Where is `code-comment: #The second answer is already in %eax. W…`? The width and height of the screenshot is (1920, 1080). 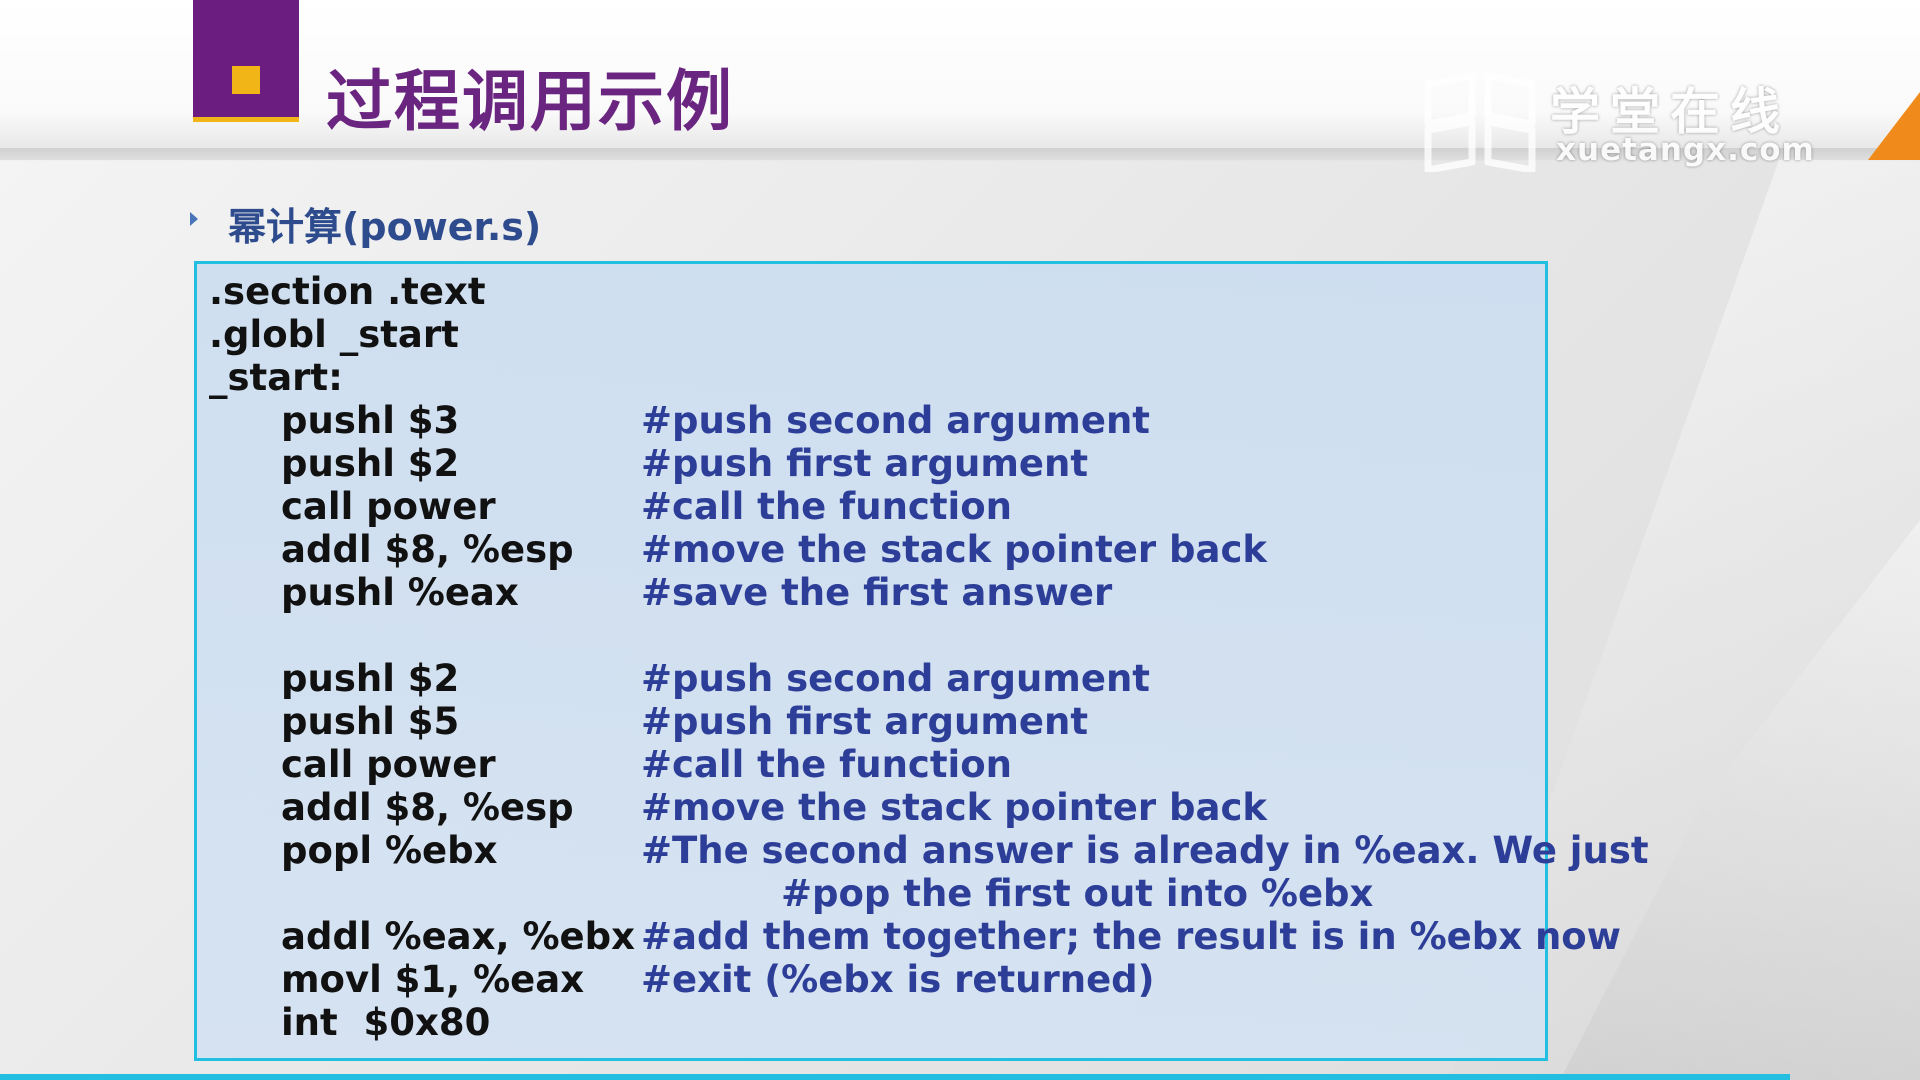
code-comment: #The second answer is already in %eax. W… is located at coordinates (1145, 850).